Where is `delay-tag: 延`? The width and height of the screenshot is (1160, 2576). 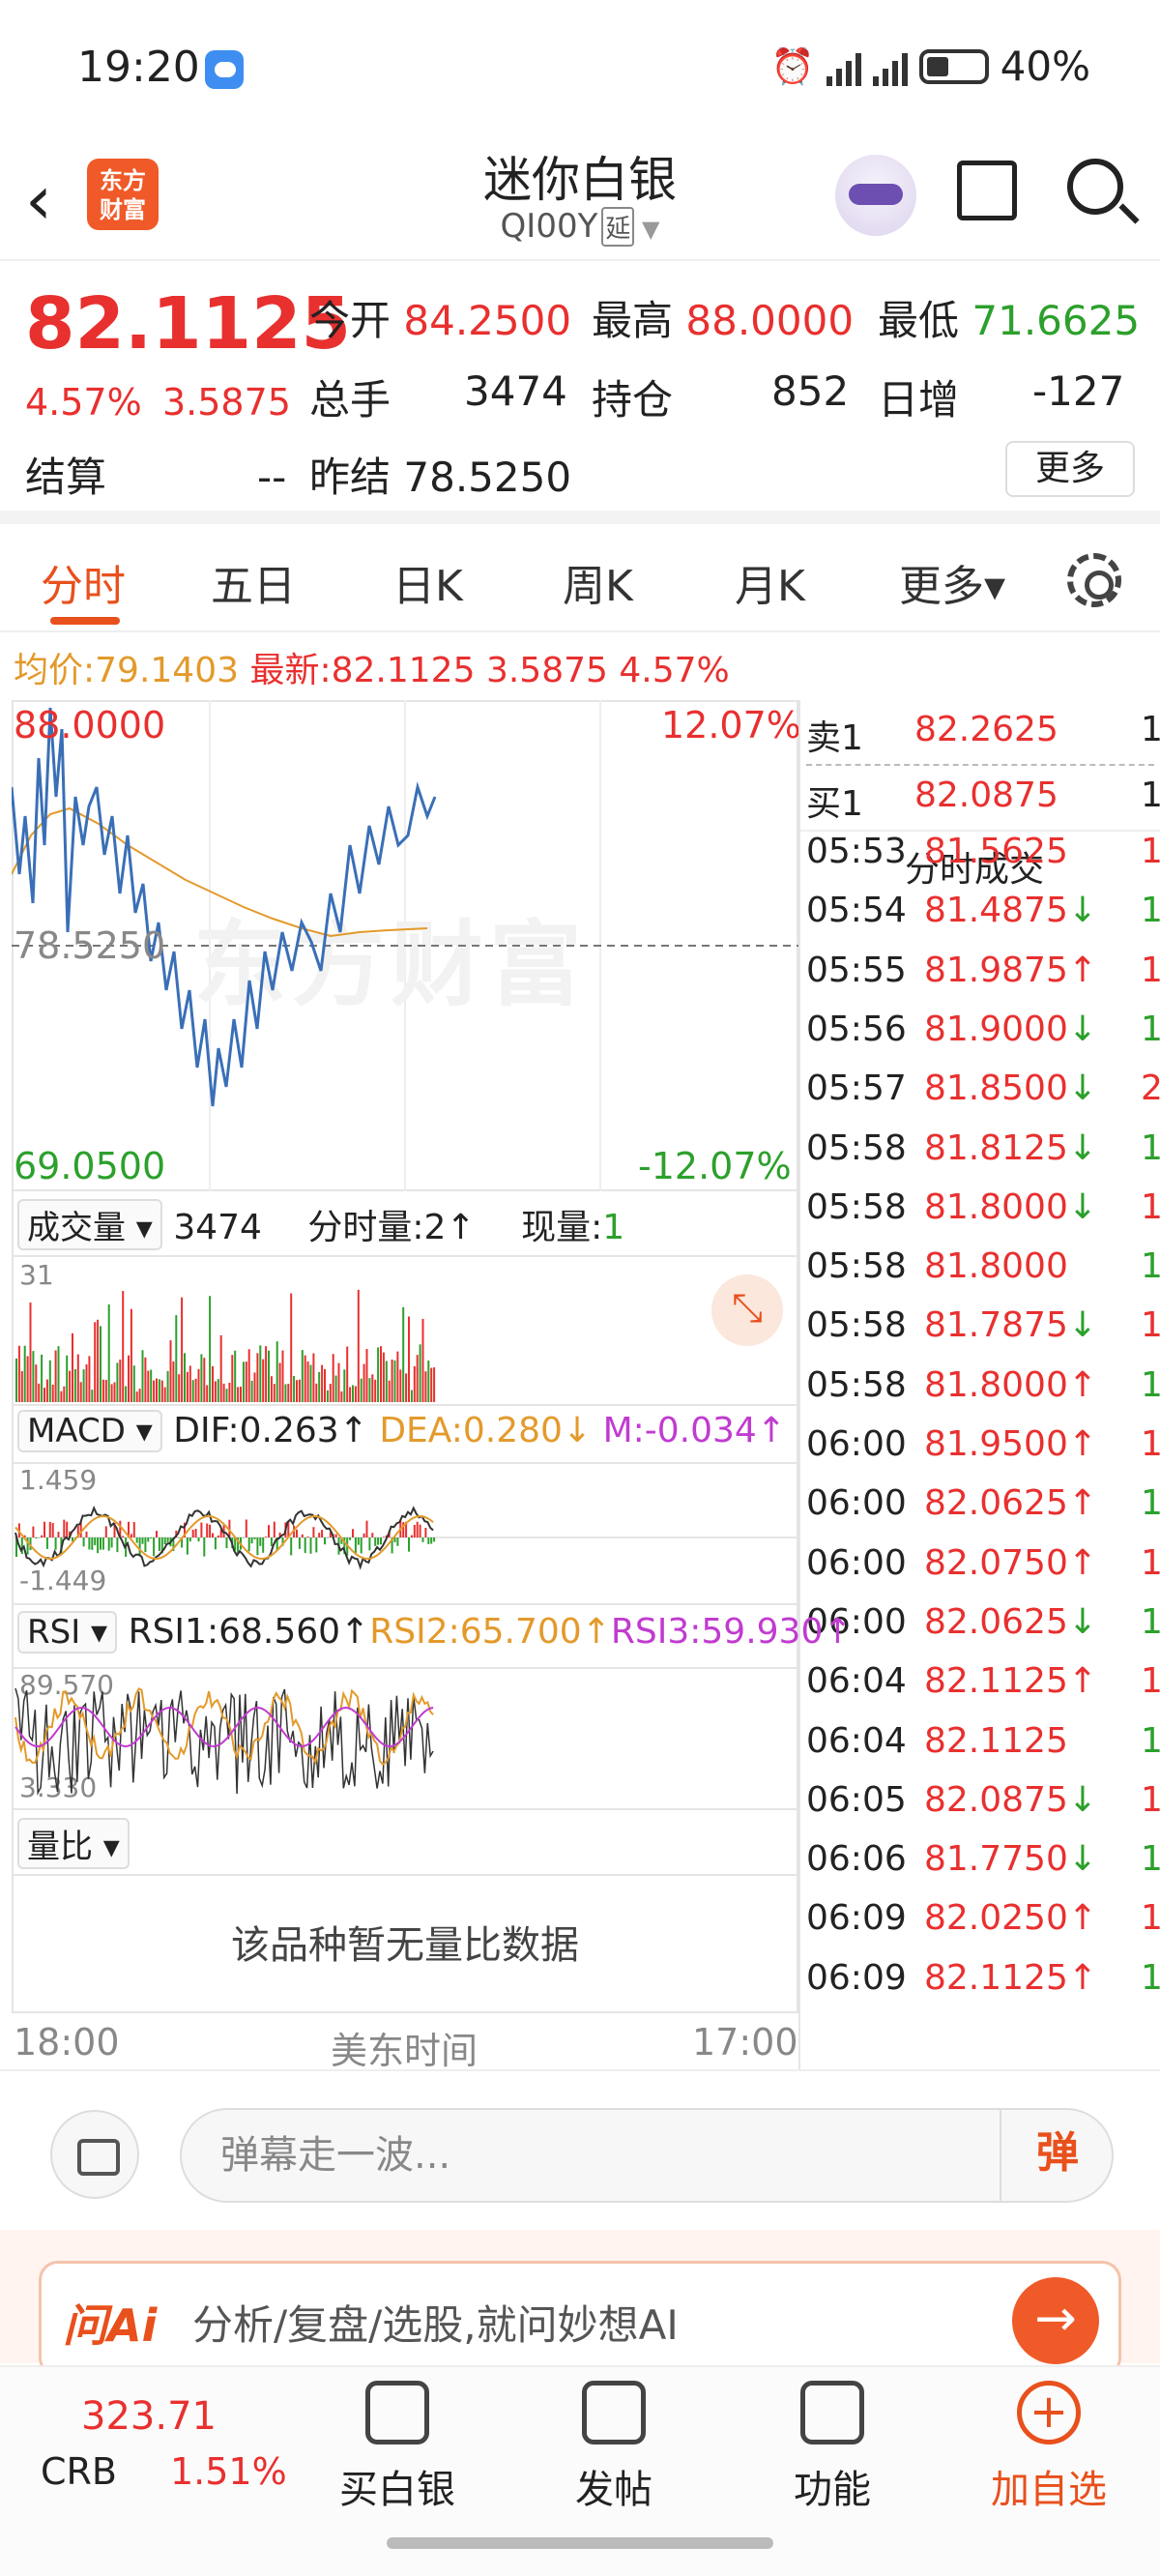
delay-tag: 延 is located at coordinates (618, 227).